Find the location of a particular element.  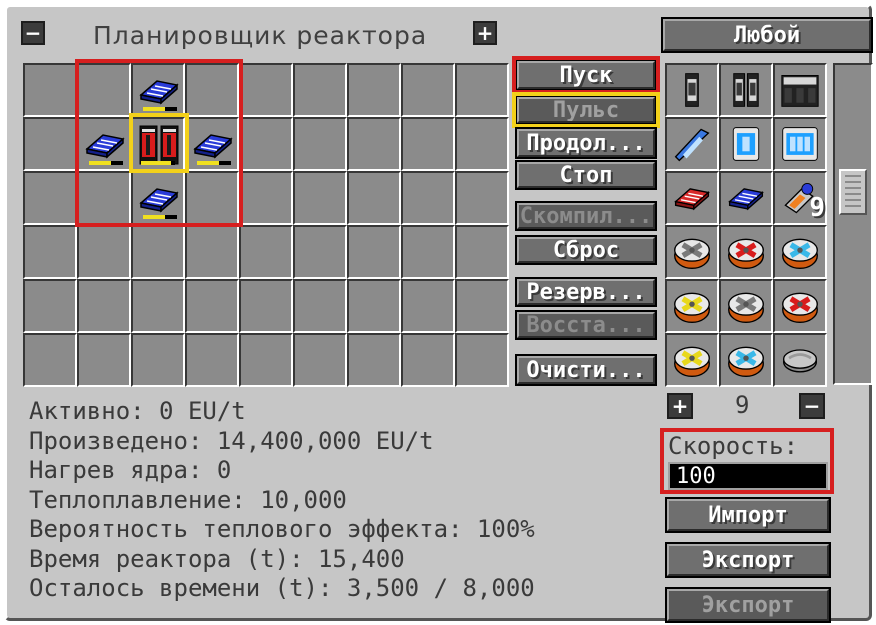

quad-fuel-rod-icon is located at coordinates (800, 91).